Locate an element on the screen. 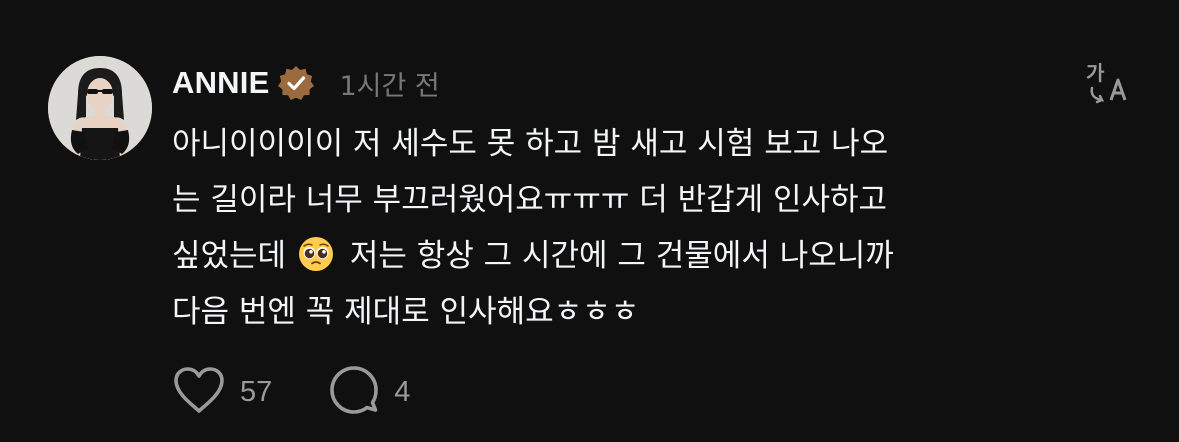 This screenshot has width=1179, height=442. like-count: 57 is located at coordinates (256, 391).